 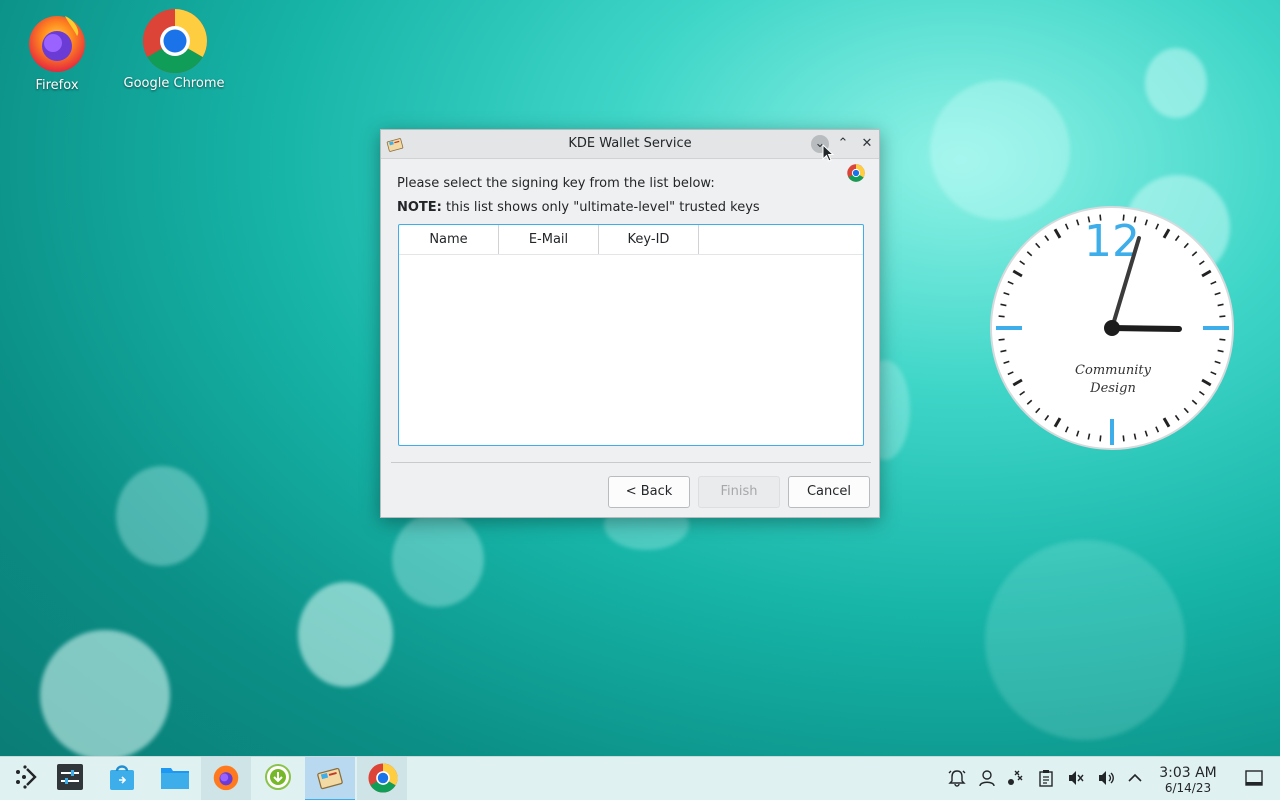 I want to click on app-launcher-button, so click(x=25, y=778).